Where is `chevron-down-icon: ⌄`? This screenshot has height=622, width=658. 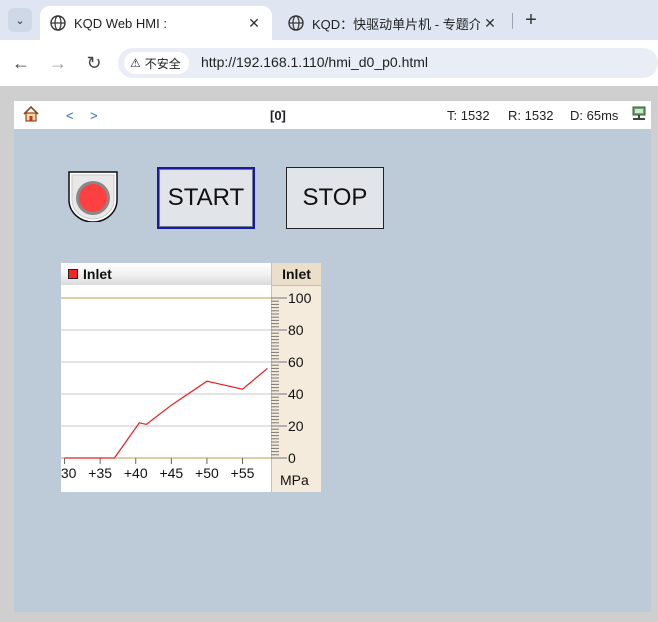 chevron-down-icon: ⌄ is located at coordinates (20, 20).